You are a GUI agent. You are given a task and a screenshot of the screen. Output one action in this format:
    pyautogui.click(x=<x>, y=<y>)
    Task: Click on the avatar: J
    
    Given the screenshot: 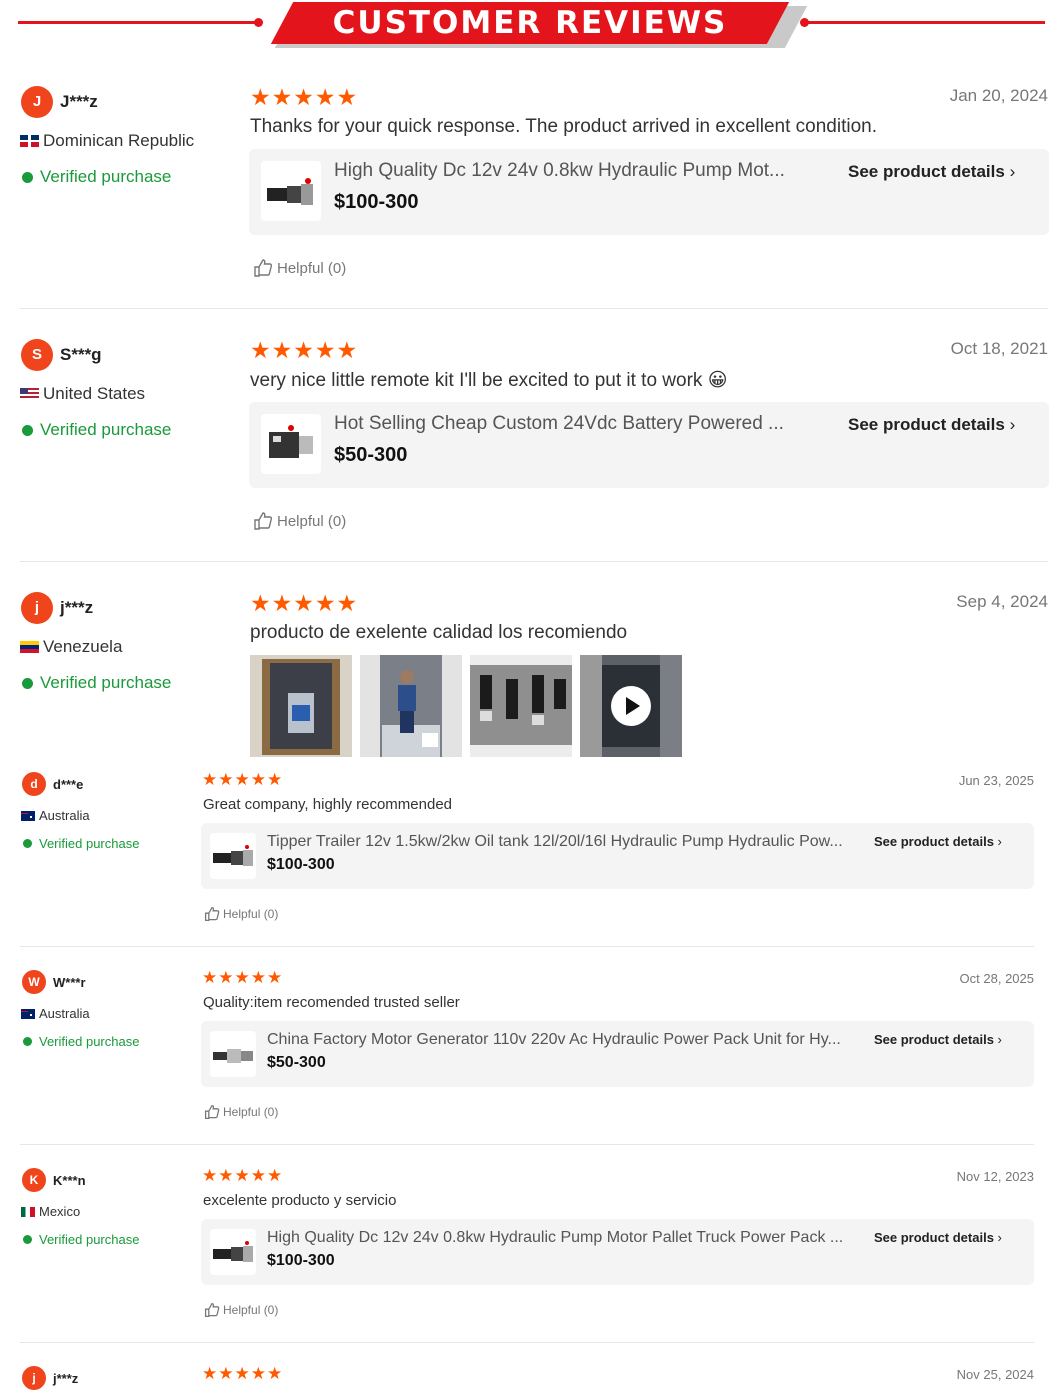 What is the action you would take?
    pyautogui.click(x=37, y=102)
    